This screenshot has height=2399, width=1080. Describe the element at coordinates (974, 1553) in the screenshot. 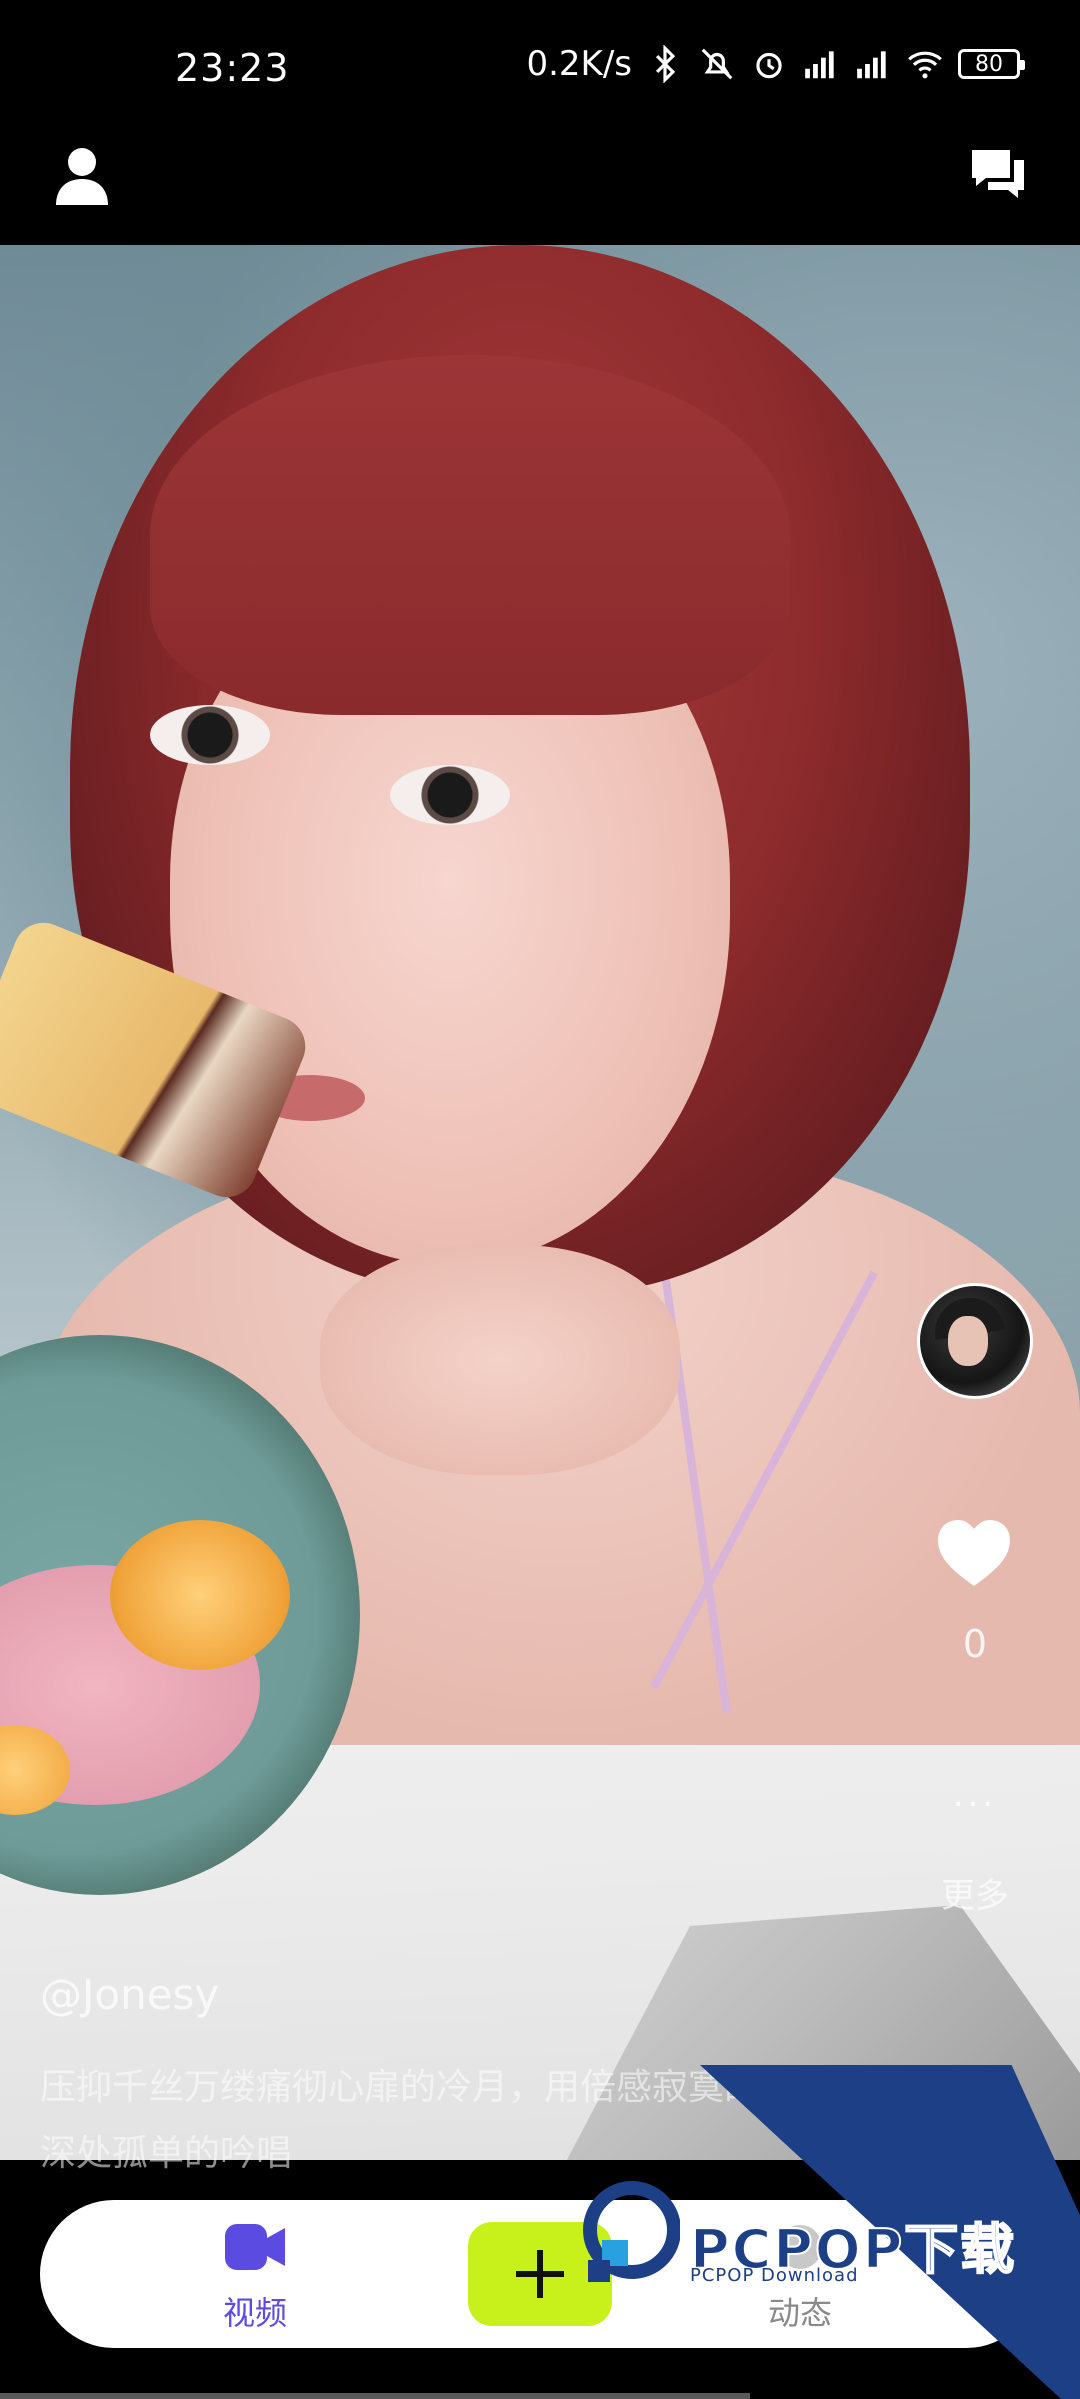

I see `heart-icon` at that location.